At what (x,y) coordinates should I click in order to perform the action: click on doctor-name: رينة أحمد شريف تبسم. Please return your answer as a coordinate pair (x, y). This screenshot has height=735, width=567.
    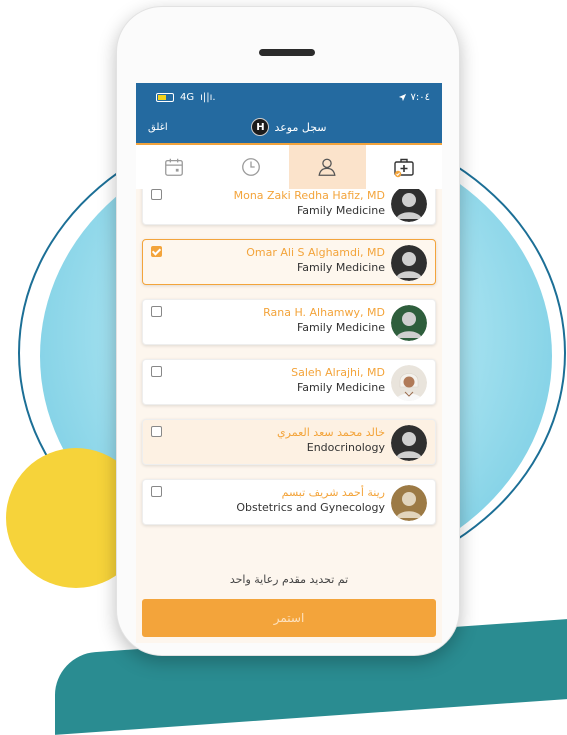
    Looking at the image, I should click on (333, 492).